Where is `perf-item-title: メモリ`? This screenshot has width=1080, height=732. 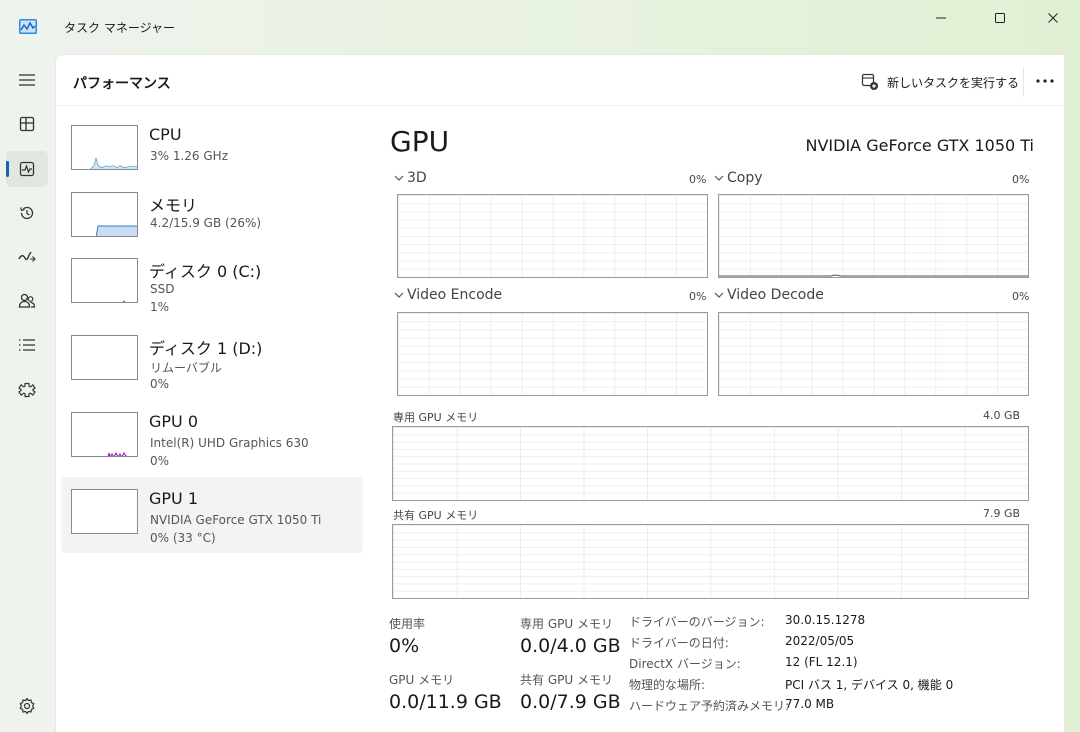 perf-item-title: メモリ is located at coordinates (173, 205).